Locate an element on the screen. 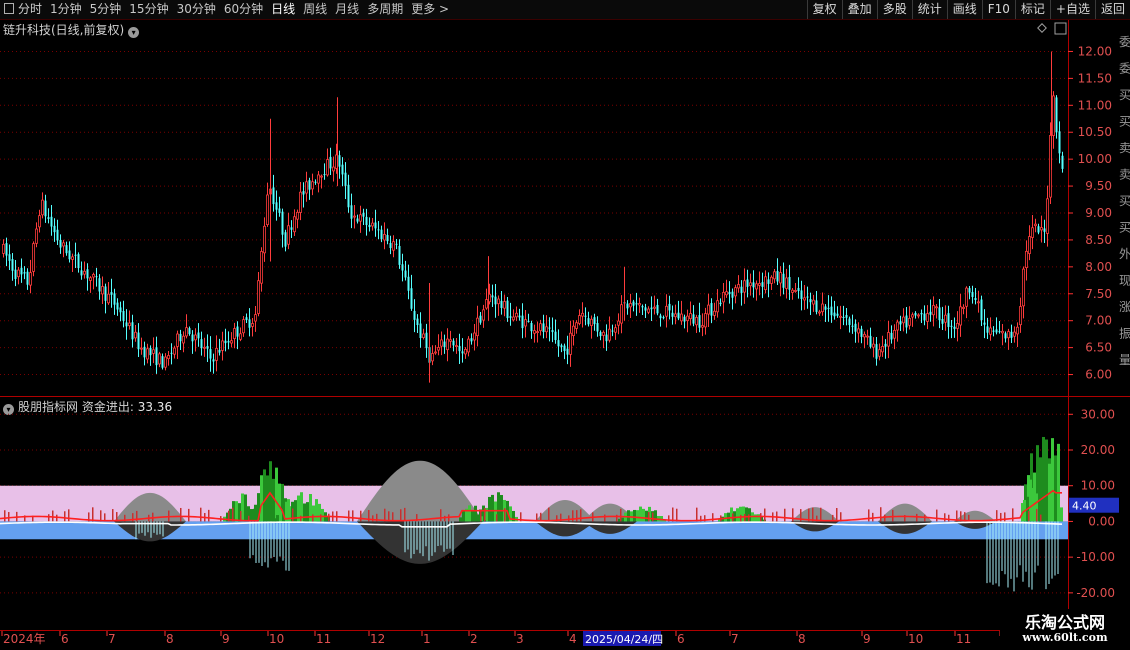 Image resolution: width=1130 pixels, height=650 pixels. x-tick-label: 2024年 is located at coordinates (24, 639).